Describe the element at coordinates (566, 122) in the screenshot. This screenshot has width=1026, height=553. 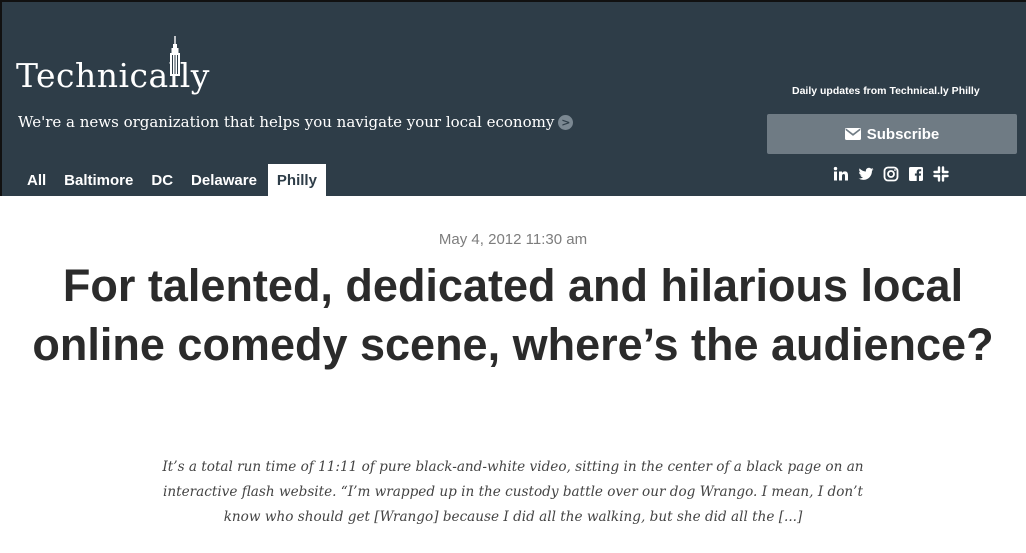
I see `chevron-right-icon: >` at that location.